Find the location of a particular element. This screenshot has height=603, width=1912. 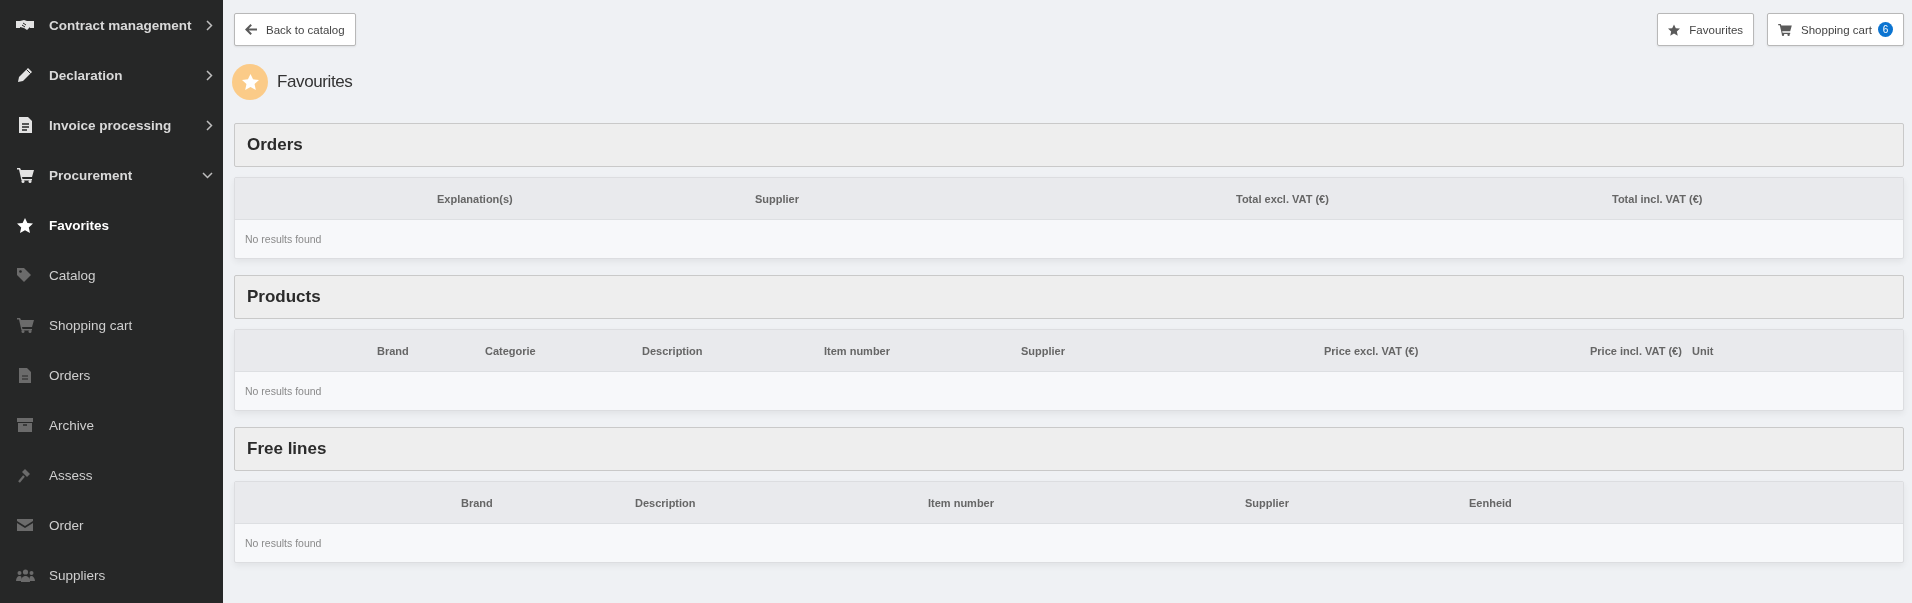

pencil-icon is located at coordinates (25, 75).